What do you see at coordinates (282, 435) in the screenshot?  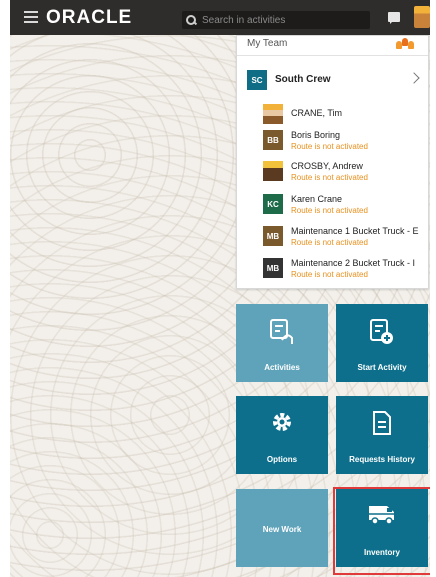 I see `options-tile: Options` at bounding box center [282, 435].